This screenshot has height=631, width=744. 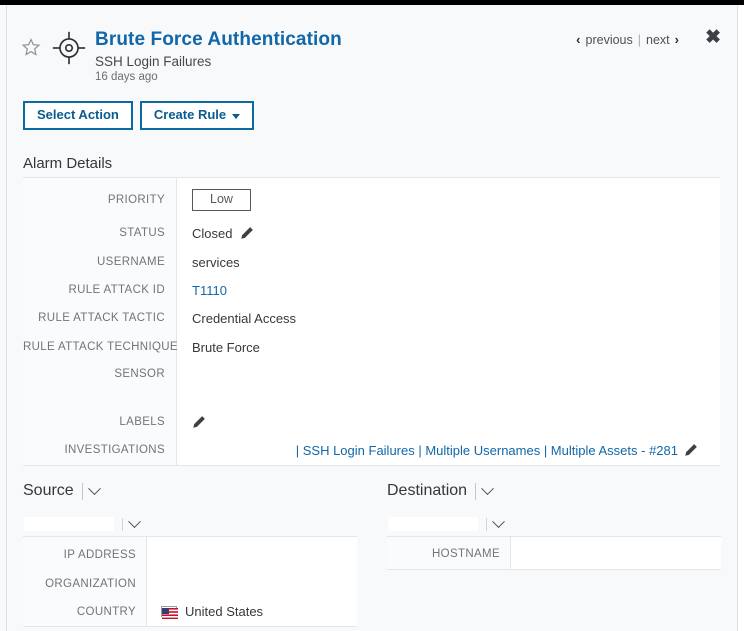 What do you see at coordinates (136, 200) in the screenshot?
I see `row-label: PRIORITY` at bounding box center [136, 200].